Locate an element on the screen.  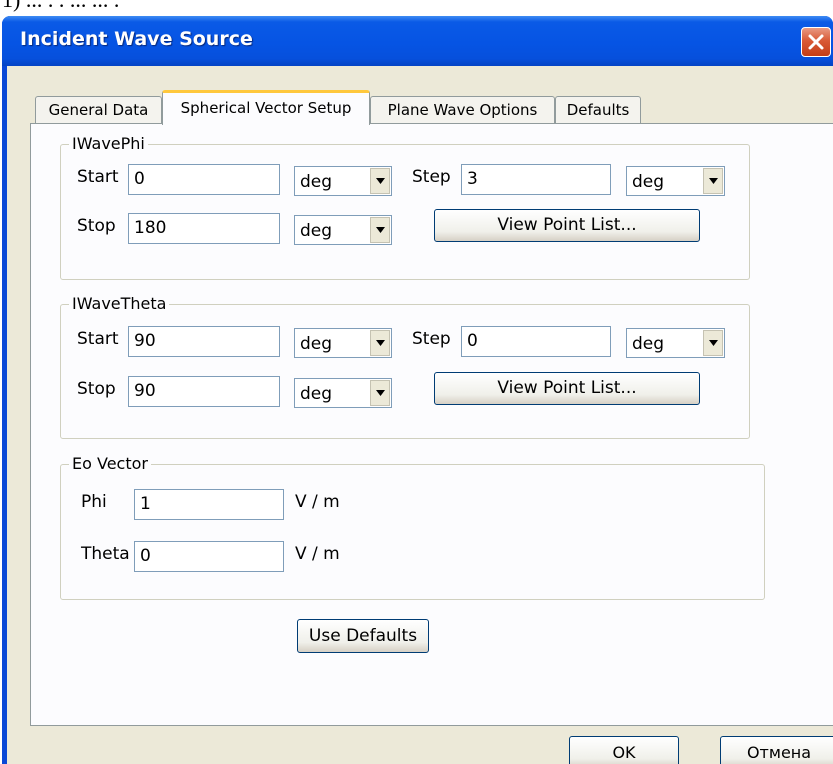
eo-theta-input: 0 is located at coordinates (209, 556).